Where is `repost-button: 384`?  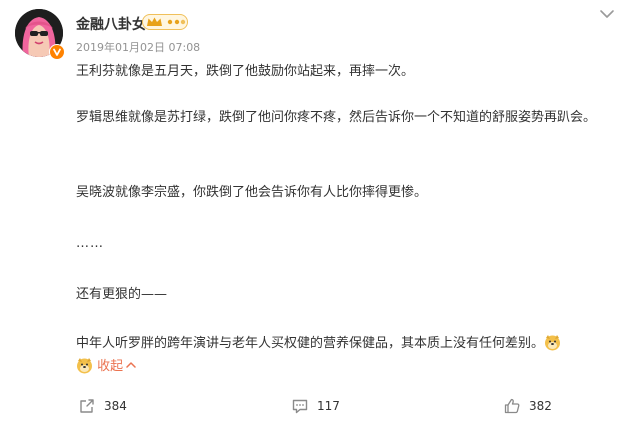 repost-button: 384 is located at coordinates (102, 406).